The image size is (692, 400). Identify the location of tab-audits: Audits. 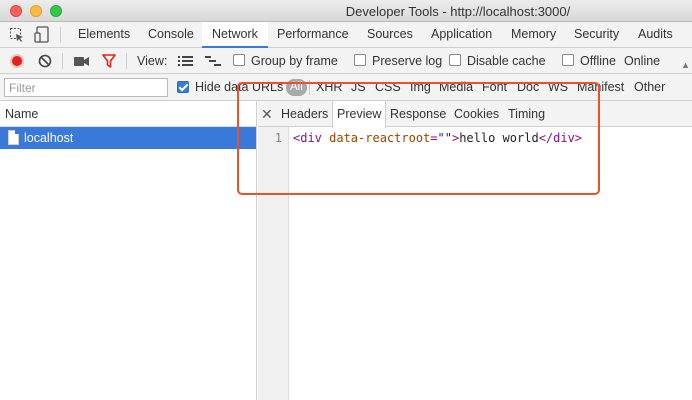
(655, 34).